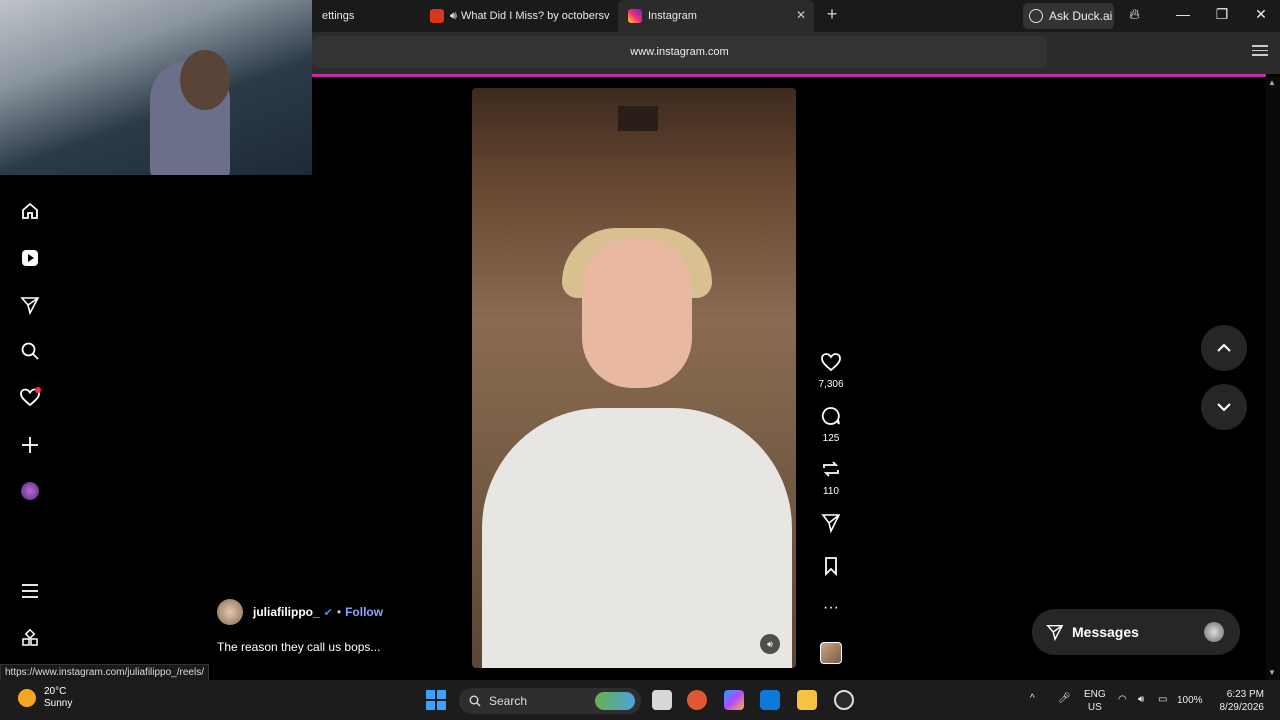  What do you see at coordinates (437, 16) in the screenshot?
I see `soundcloud-icon` at bounding box center [437, 16].